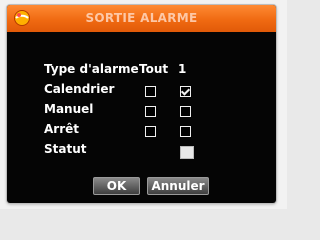 This screenshot has height=240, width=320. I want to click on checkbox-all-calendrier, so click(150, 91).